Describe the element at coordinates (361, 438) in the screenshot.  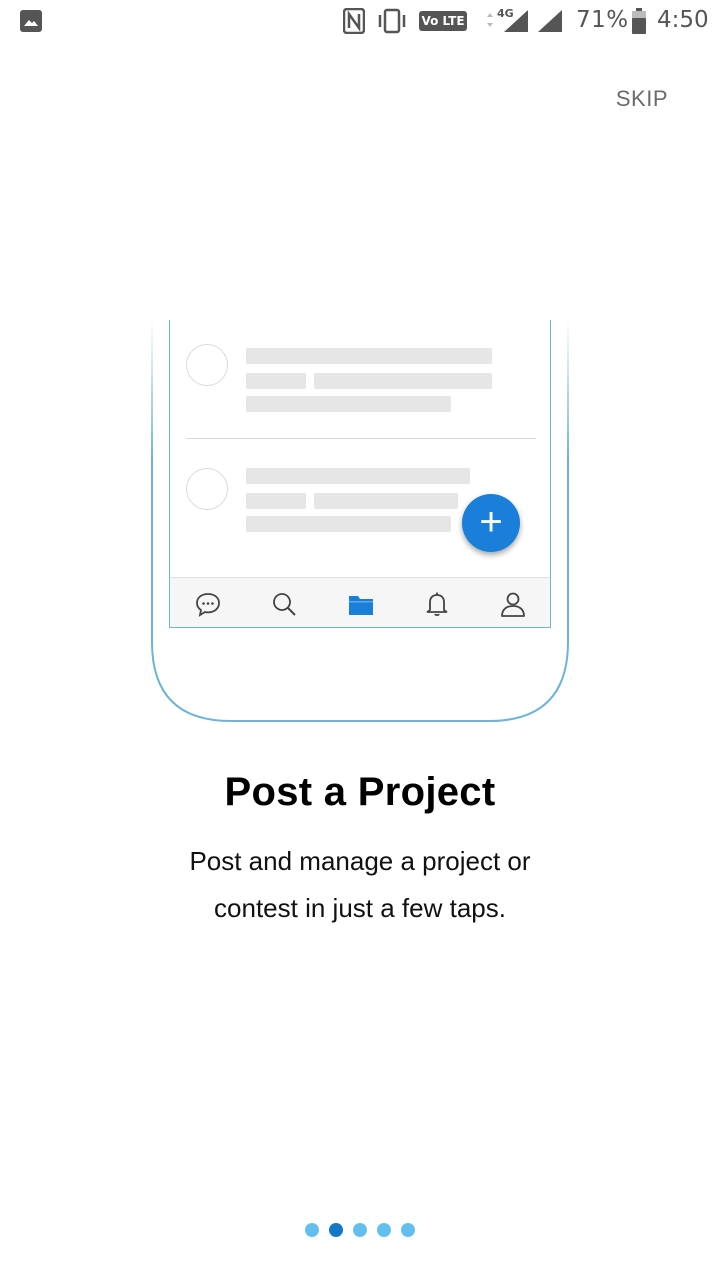
I see `list-divider` at that location.